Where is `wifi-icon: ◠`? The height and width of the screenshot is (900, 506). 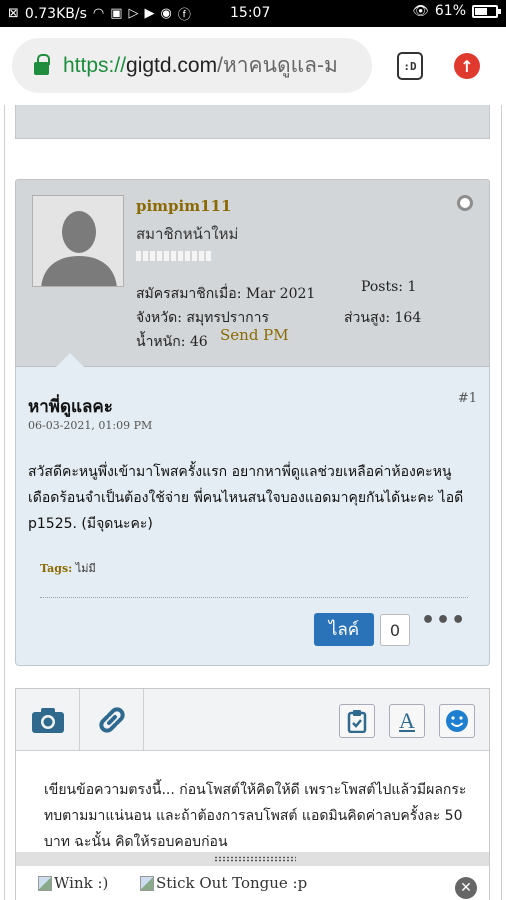 wifi-icon: ◠ is located at coordinates (98, 13).